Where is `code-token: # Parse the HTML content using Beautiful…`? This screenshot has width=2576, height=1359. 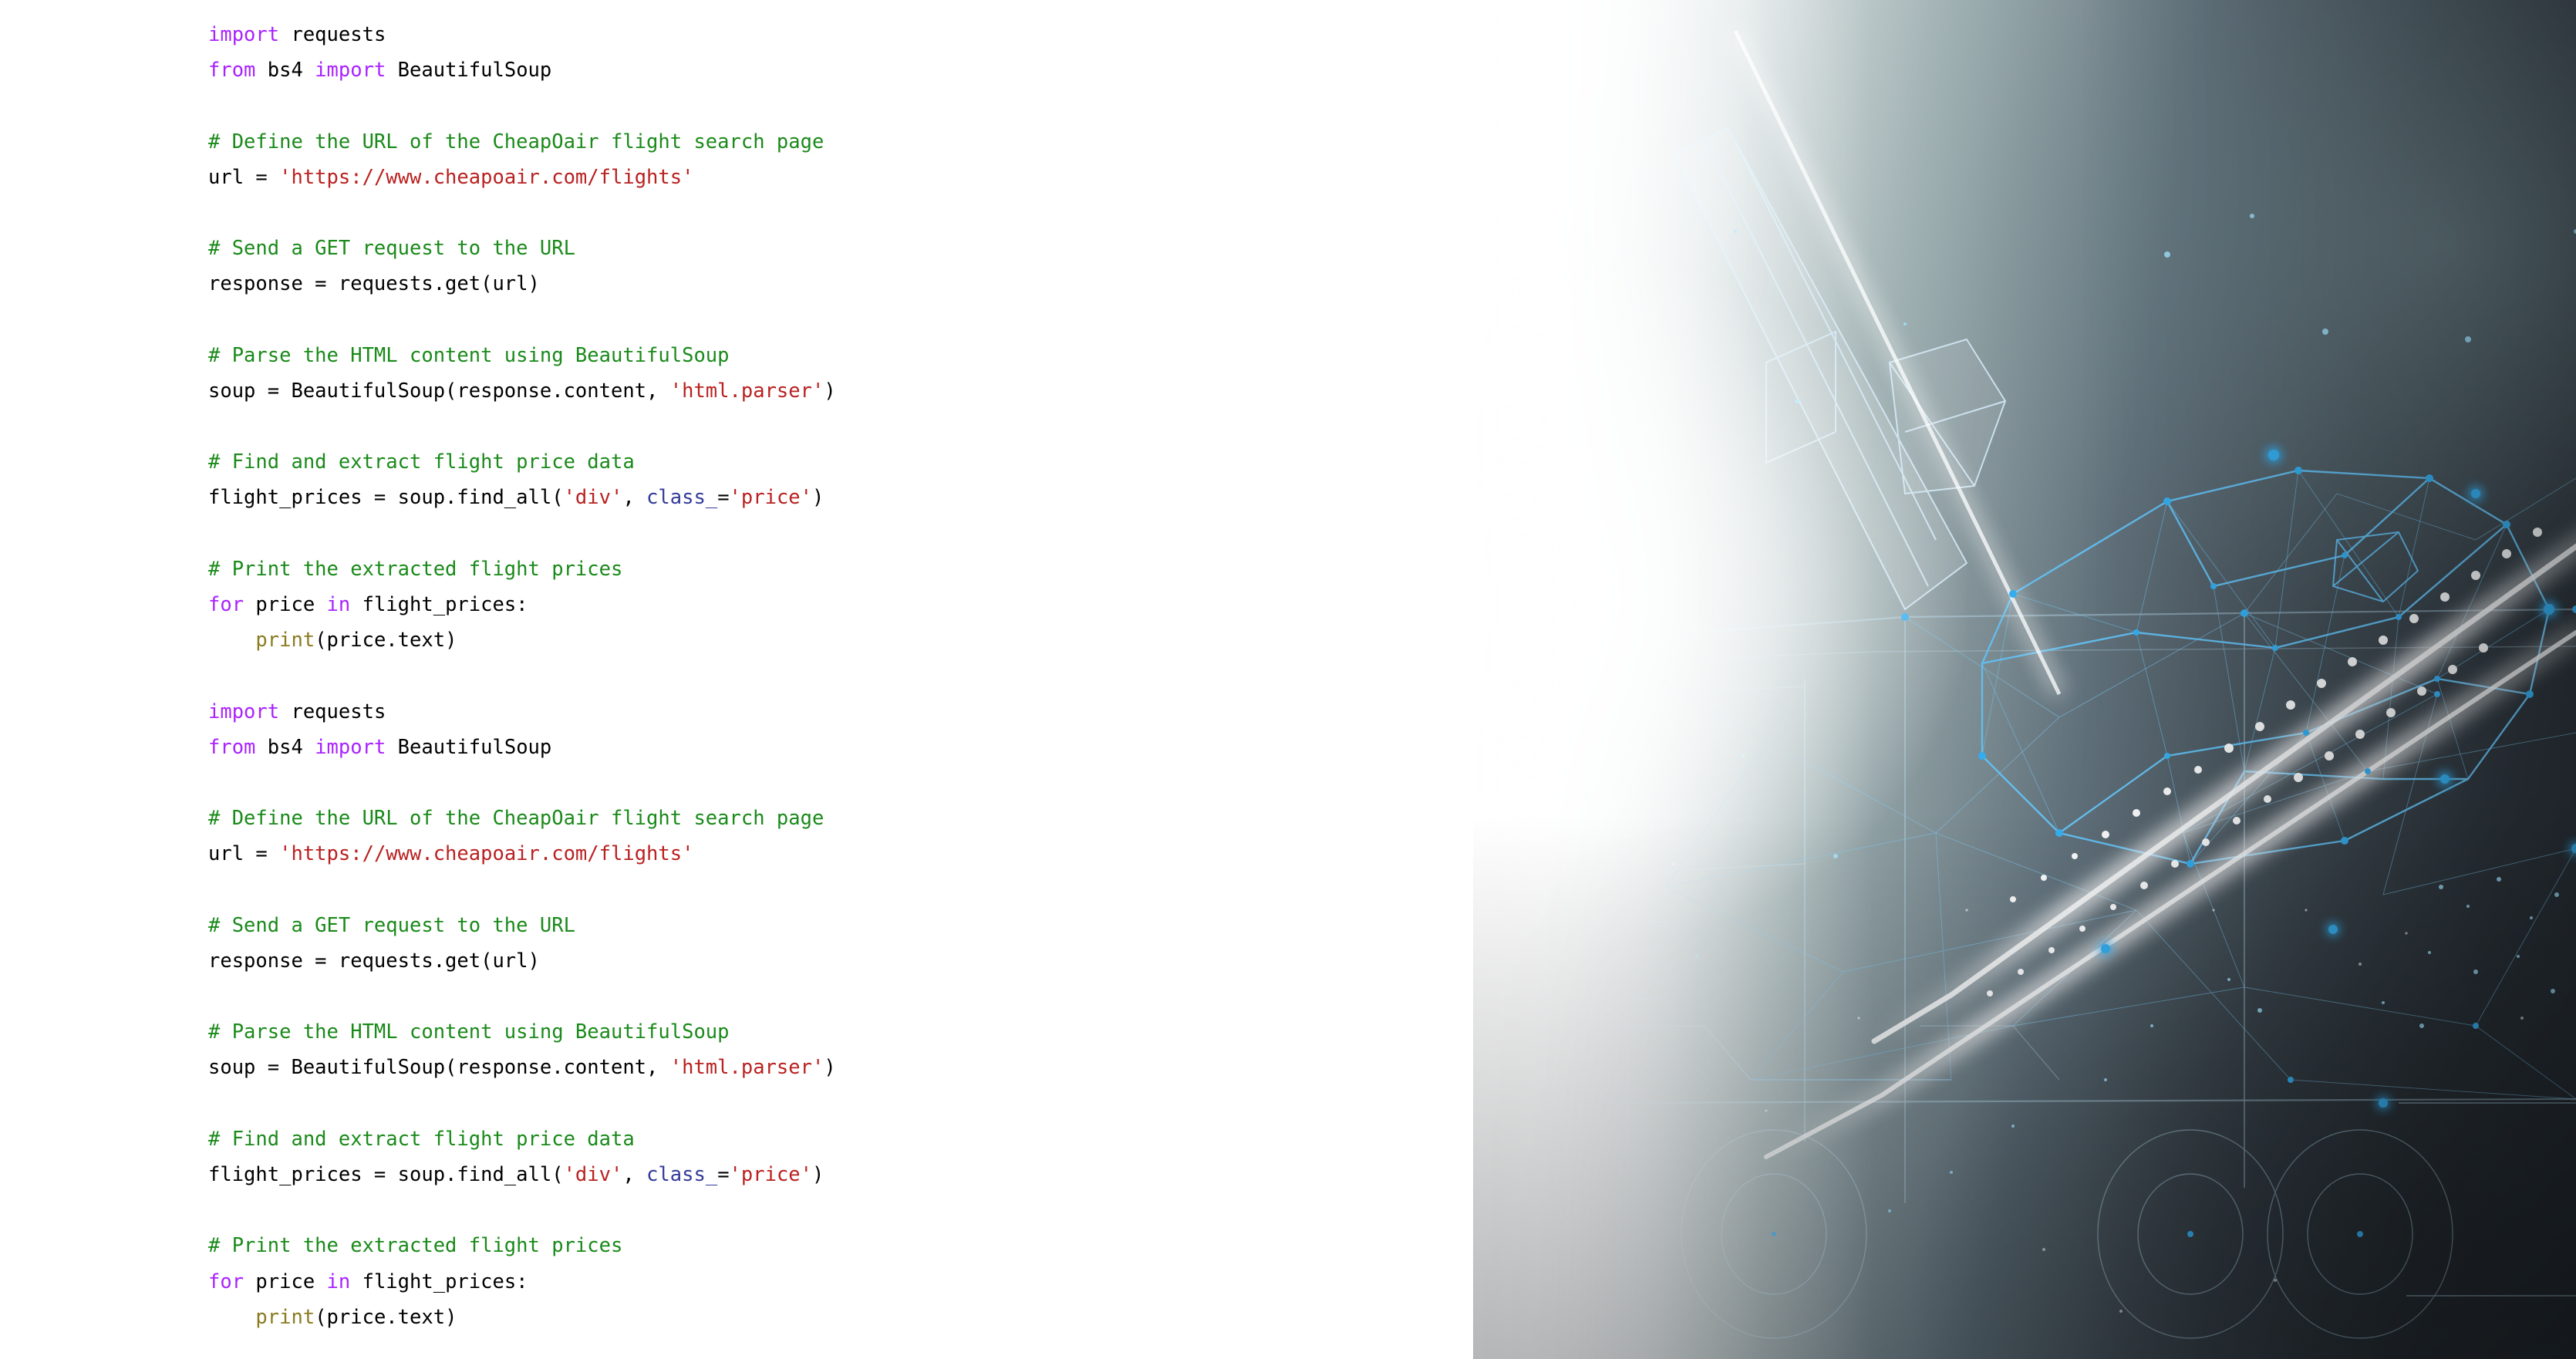
code-token: # Parse the HTML content using Beautiful… is located at coordinates (469, 1032).